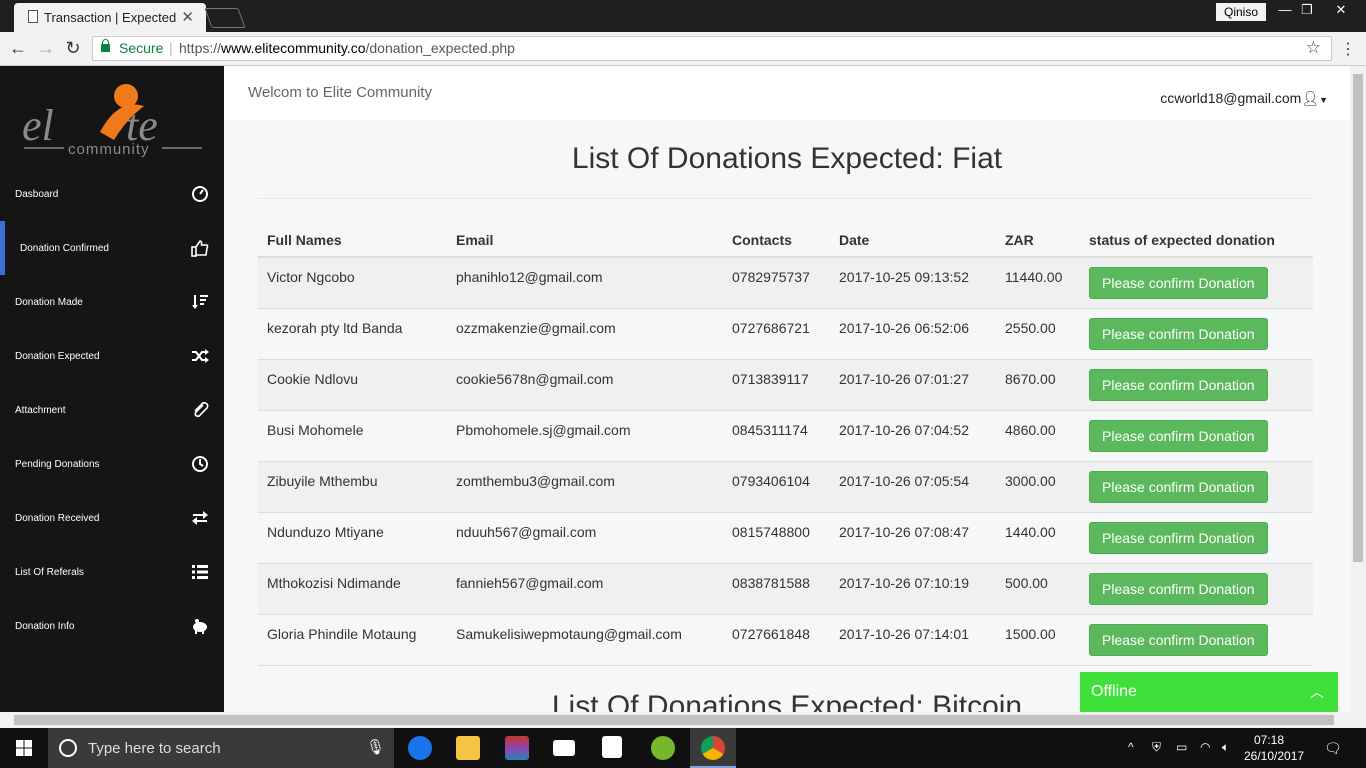 Image resolution: width=1366 pixels, height=768 pixels. I want to click on cell-full-name: Zibuyile Mthembu, so click(352, 487).